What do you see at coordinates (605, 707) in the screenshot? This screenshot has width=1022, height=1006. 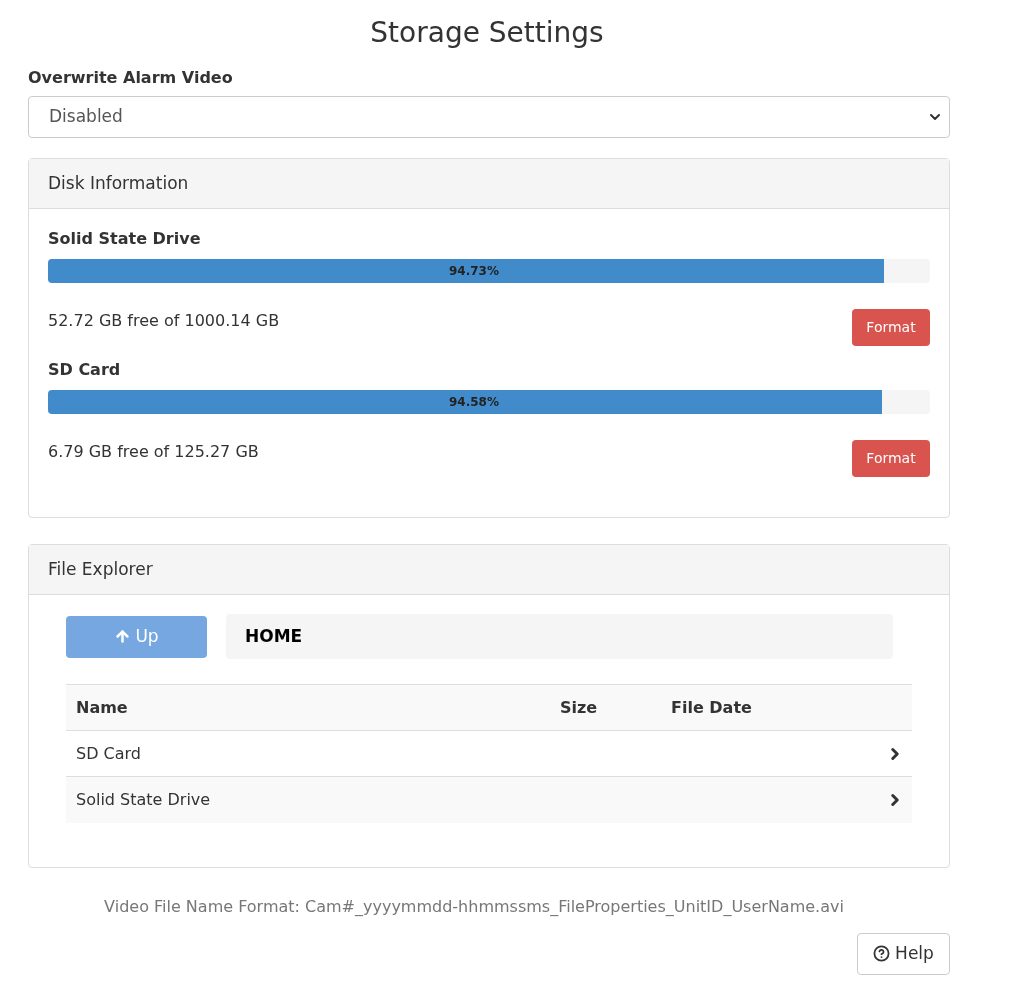 I see `column-header: Size` at bounding box center [605, 707].